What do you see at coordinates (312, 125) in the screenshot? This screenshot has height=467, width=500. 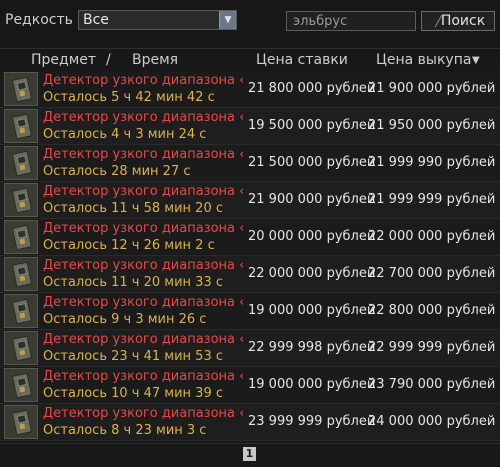 I see `bid-price: 19 500 000 рублей` at bounding box center [312, 125].